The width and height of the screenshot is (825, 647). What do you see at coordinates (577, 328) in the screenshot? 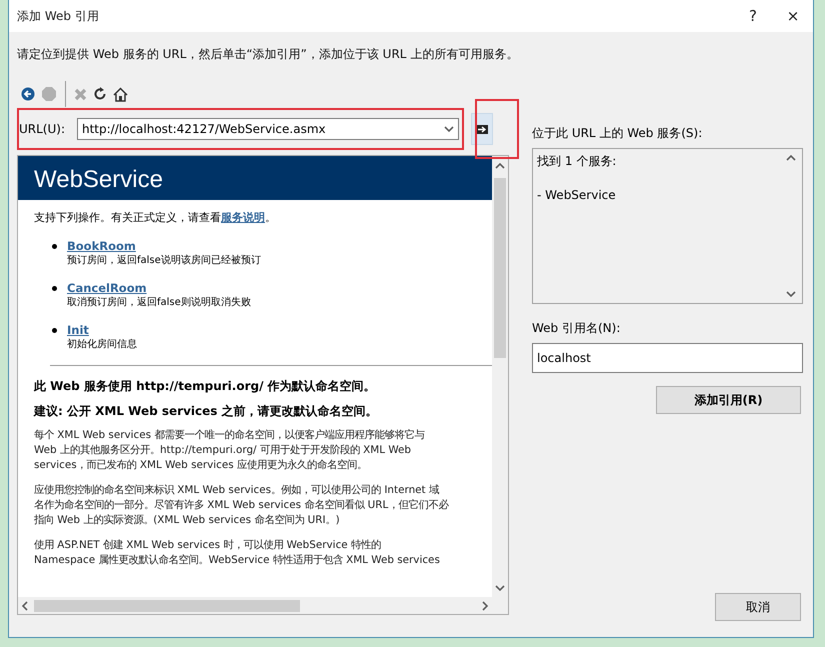
I see `reference-name-label: Web 引用名(N):` at bounding box center [577, 328].